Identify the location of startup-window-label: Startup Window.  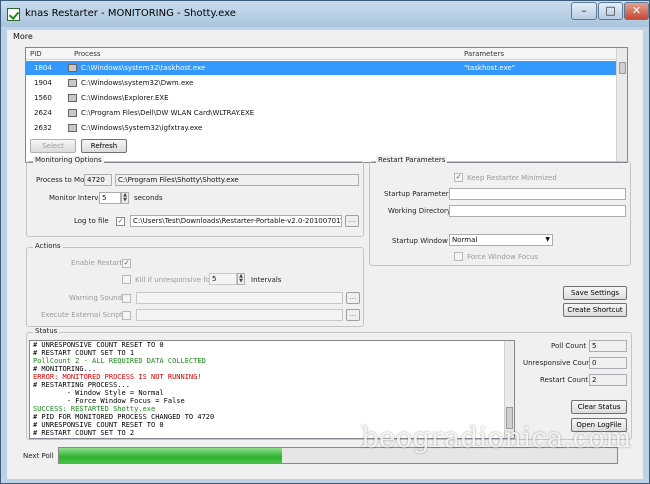
(420, 241).